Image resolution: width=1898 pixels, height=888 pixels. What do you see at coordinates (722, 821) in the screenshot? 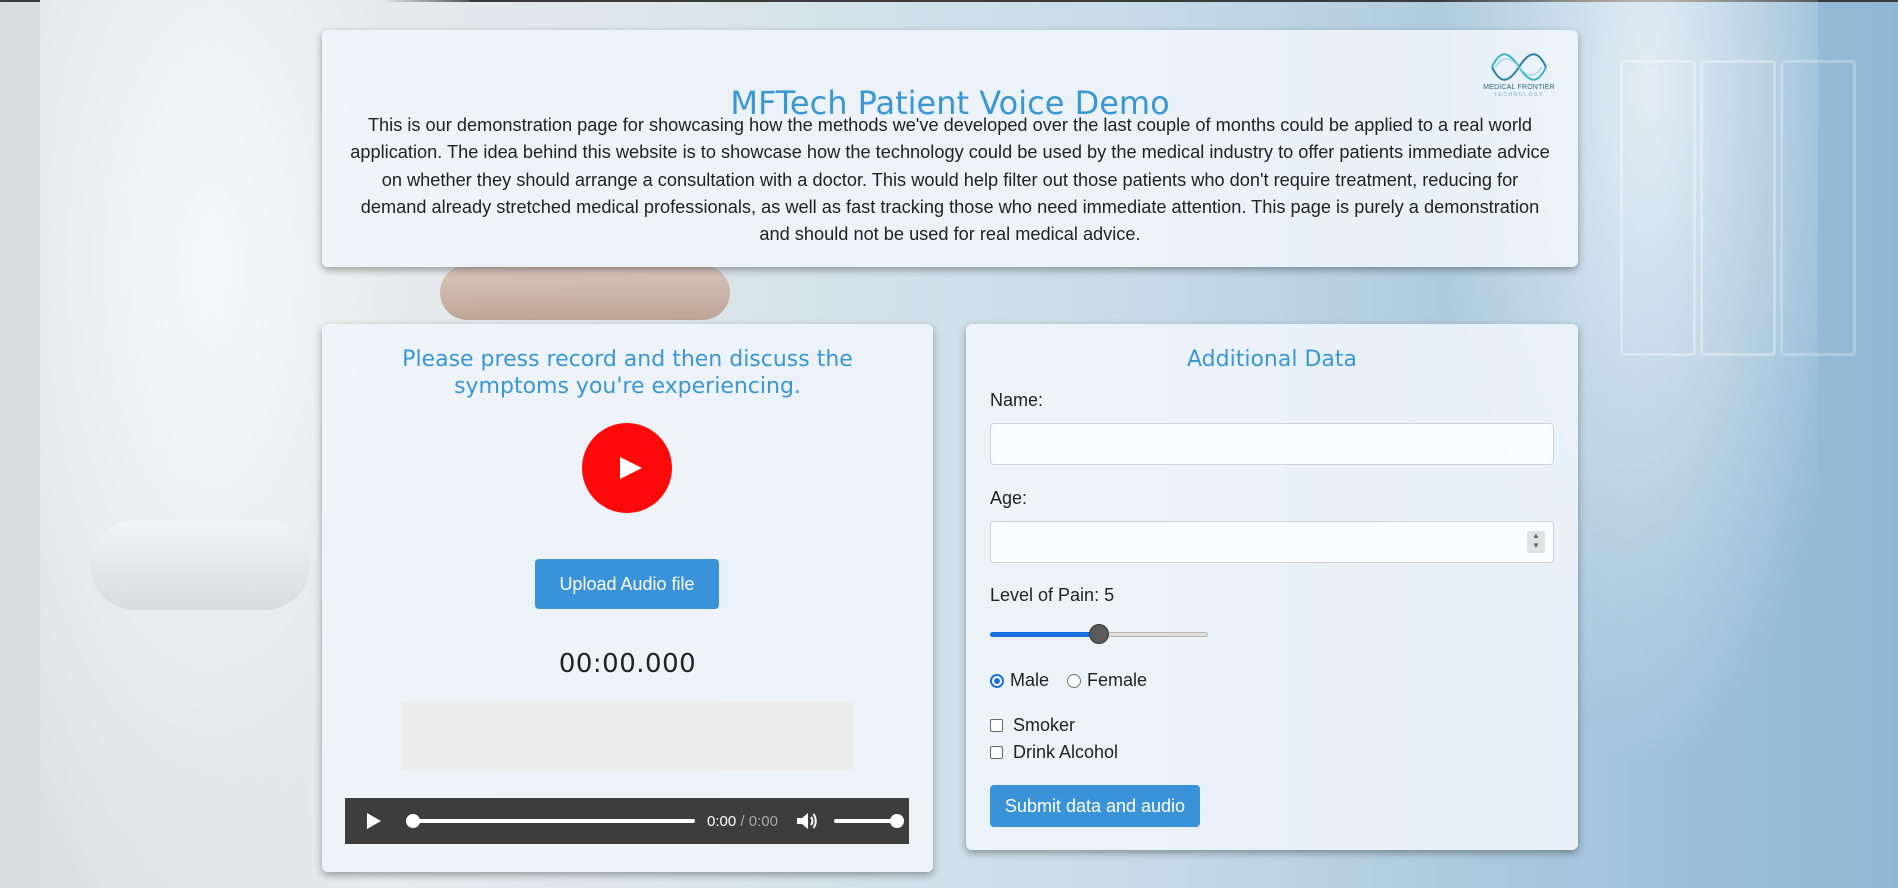
I see `current-time: 0:00` at bounding box center [722, 821].